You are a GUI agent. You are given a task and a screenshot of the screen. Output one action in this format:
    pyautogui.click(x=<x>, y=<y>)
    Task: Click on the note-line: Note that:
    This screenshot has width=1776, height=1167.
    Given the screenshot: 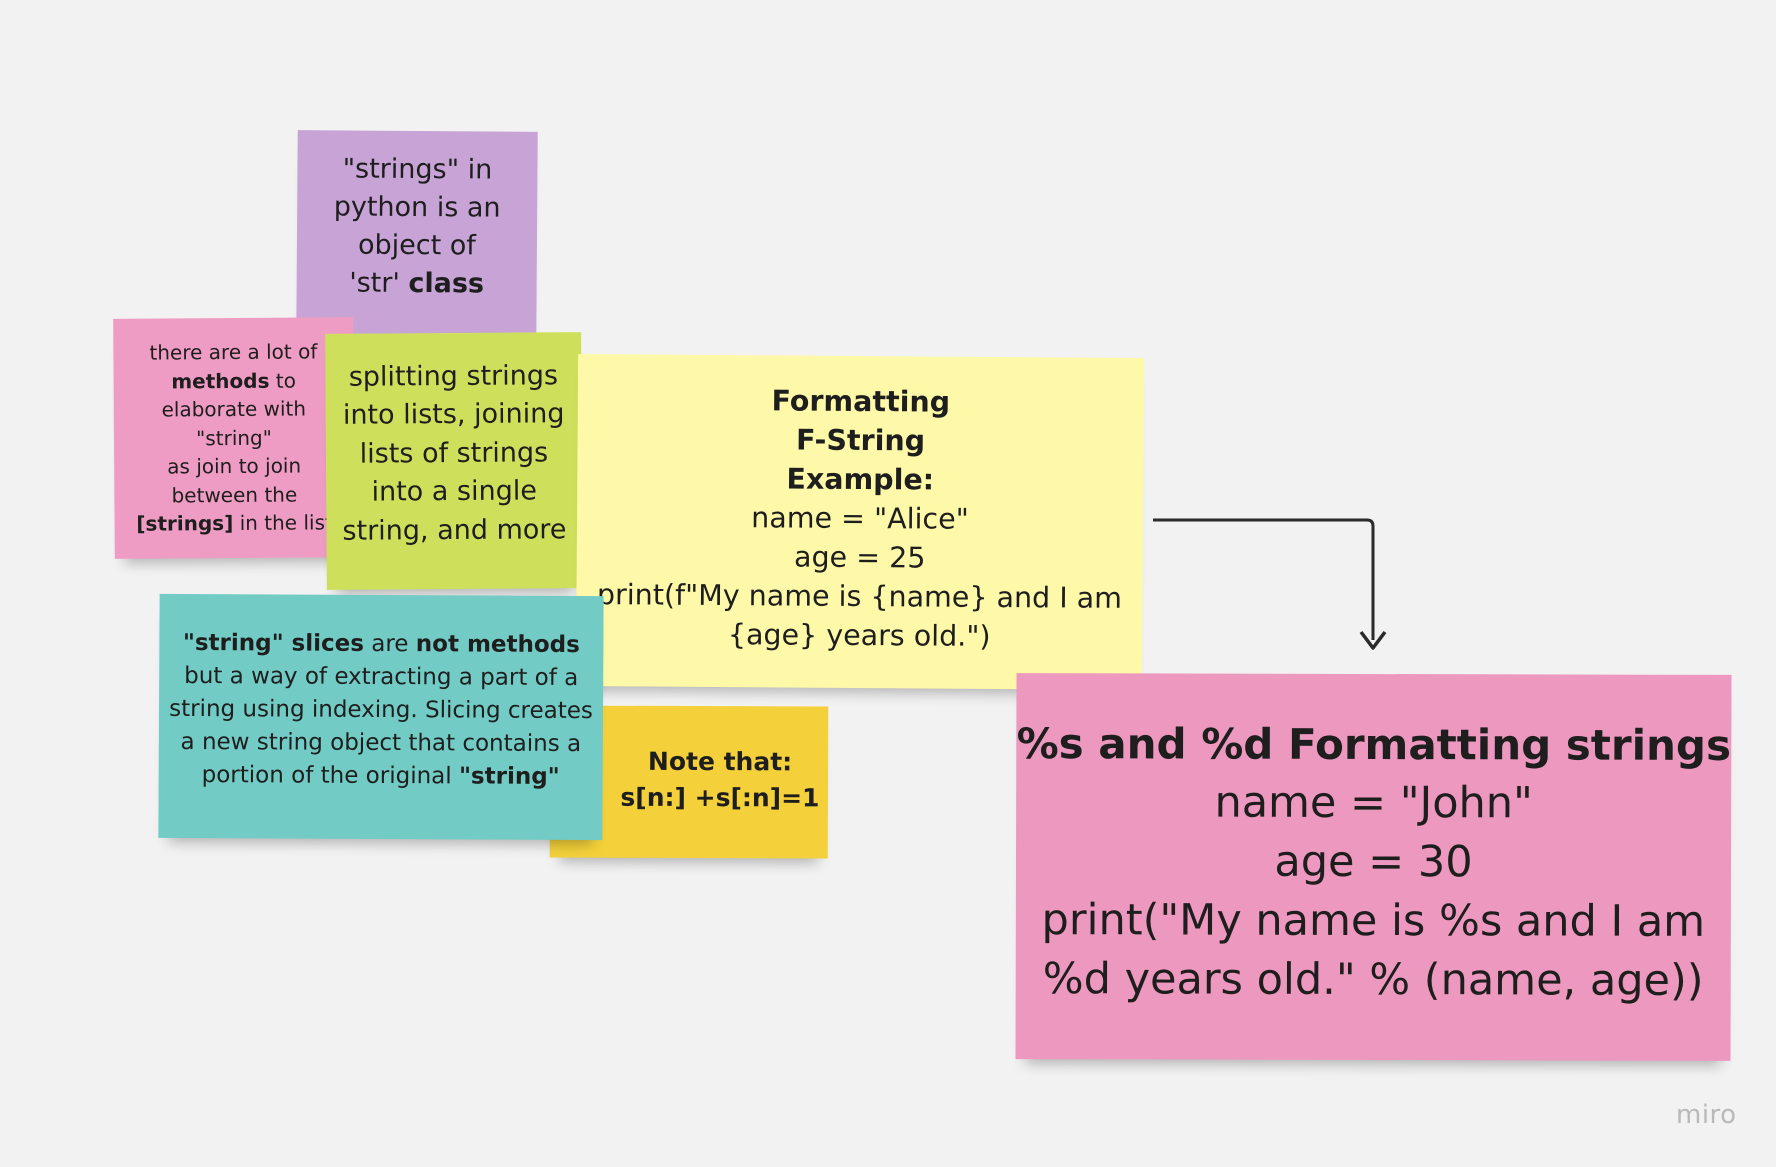 What is the action you would take?
    pyautogui.click(x=720, y=761)
    